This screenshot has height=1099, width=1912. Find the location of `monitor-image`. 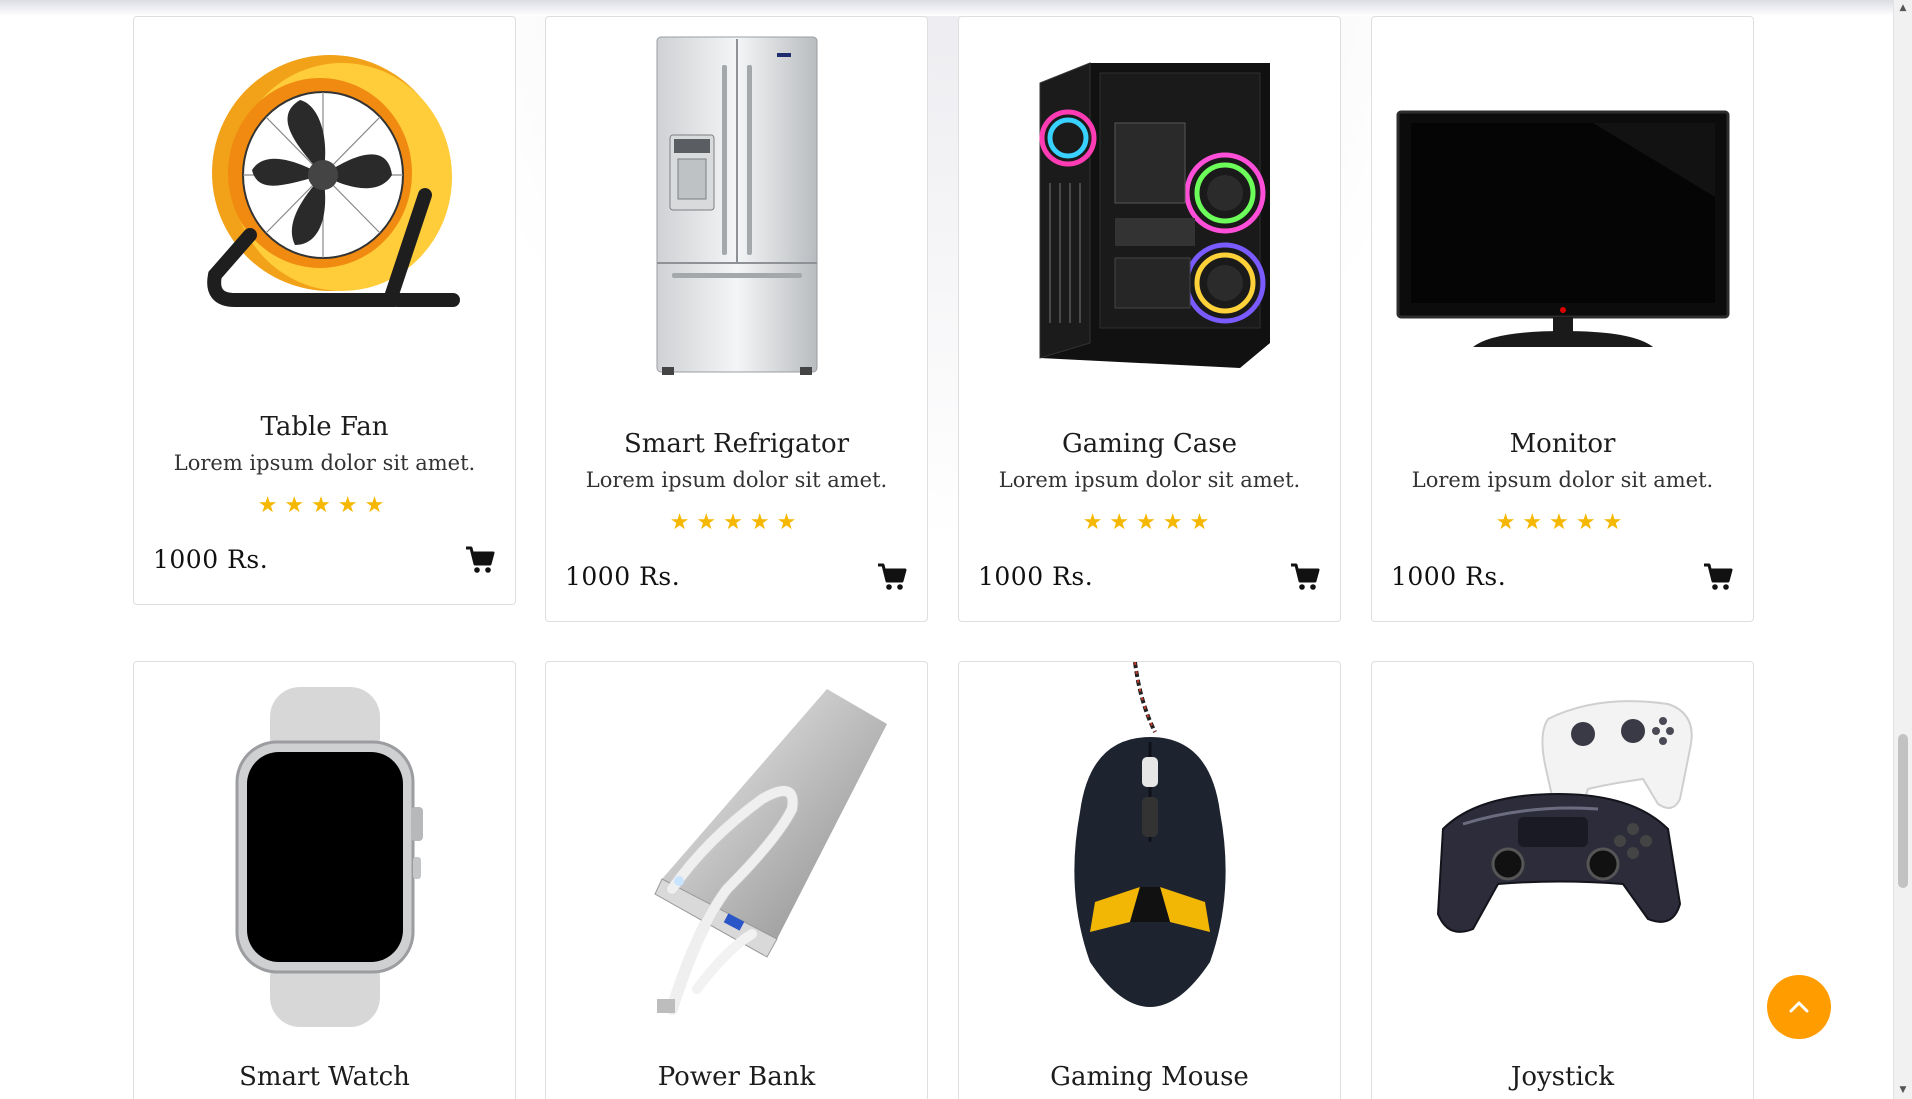

monitor-image is located at coordinates (1562, 232).